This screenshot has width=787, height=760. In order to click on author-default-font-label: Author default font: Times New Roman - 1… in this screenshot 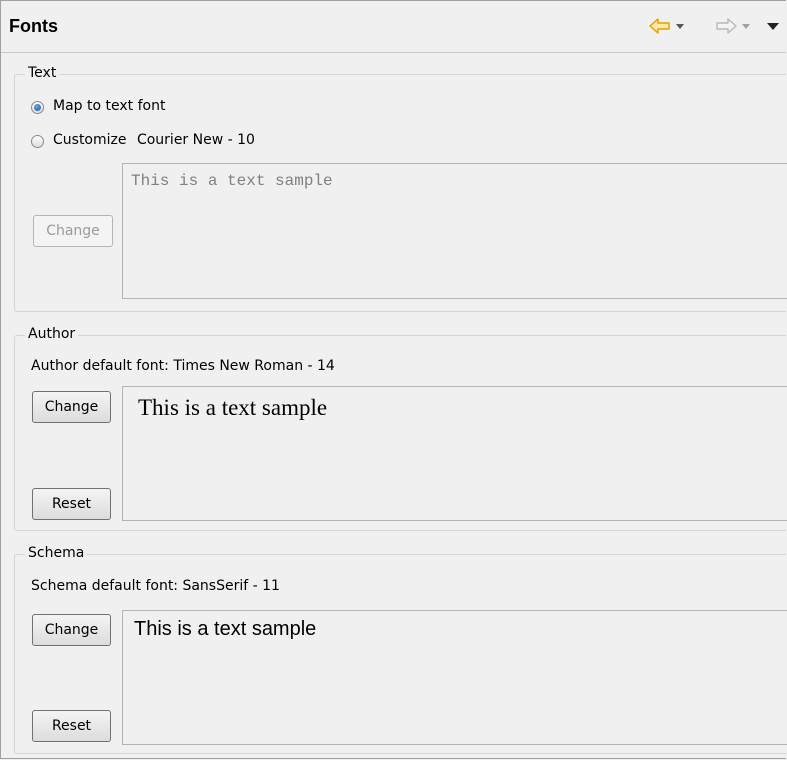, I will do `click(183, 366)`.